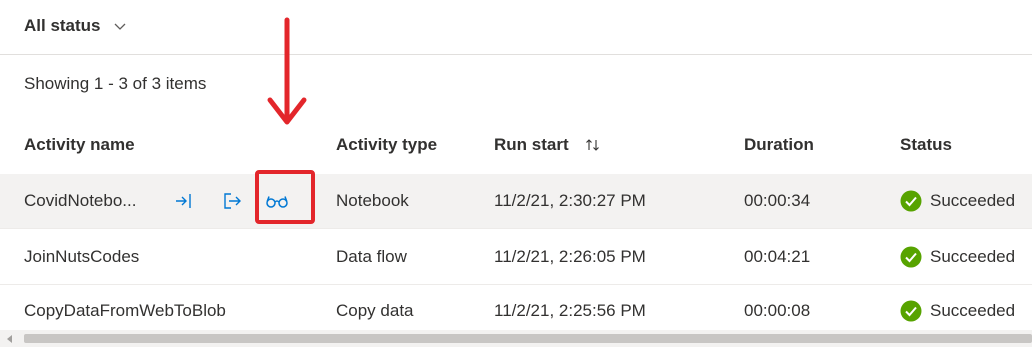  What do you see at coordinates (62, 25) in the screenshot?
I see `status-filter-label: All status` at bounding box center [62, 25].